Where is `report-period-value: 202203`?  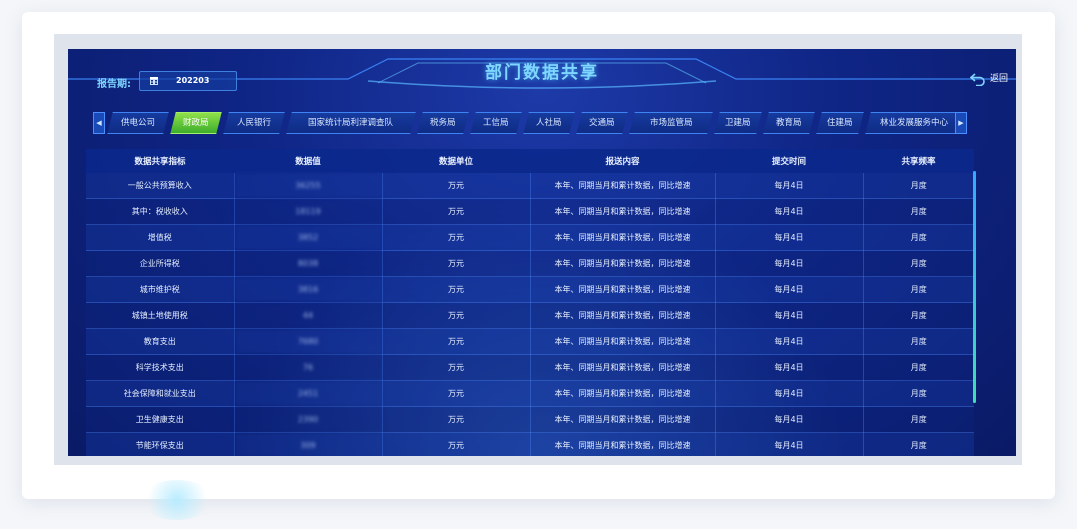
report-period-value: 202203 is located at coordinates (193, 80).